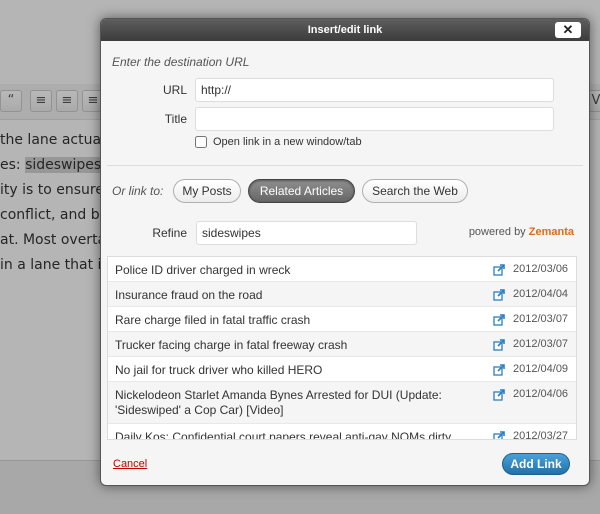  Describe the element at coordinates (541, 435) in the screenshot. I see `result-date: 2012/03/27` at that location.